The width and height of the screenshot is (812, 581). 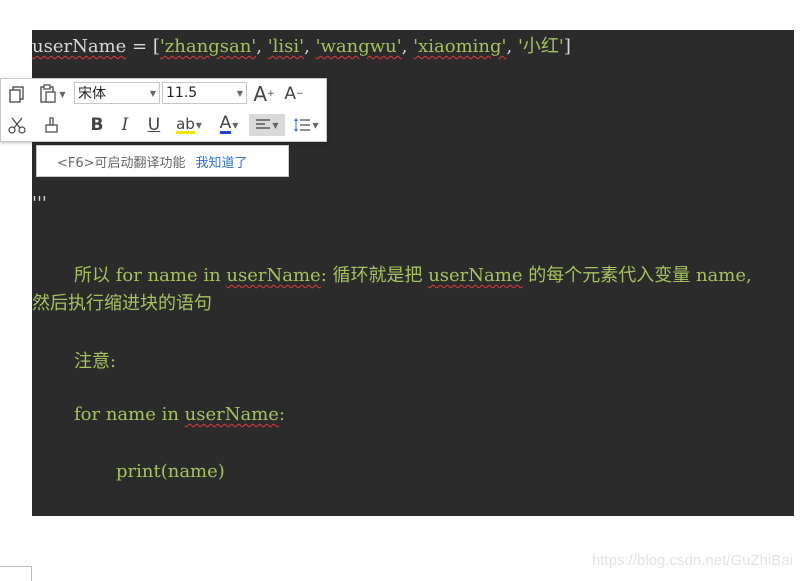 I want to click on align-icon: ▼, so click(x=267, y=125).